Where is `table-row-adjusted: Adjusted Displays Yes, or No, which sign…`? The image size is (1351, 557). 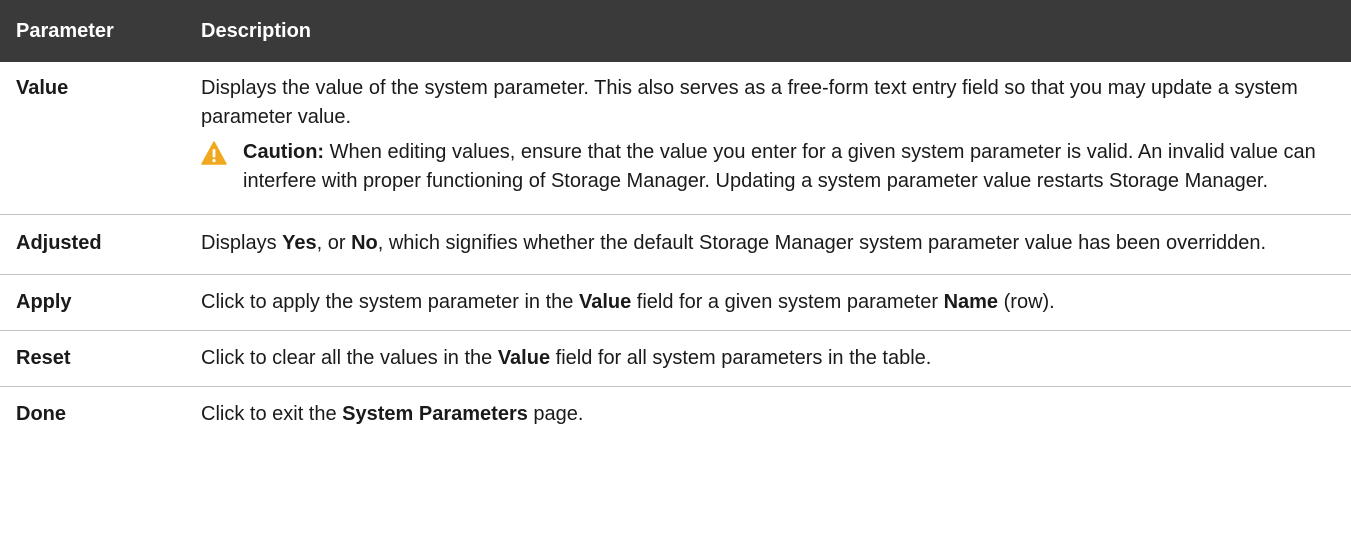
table-row-adjusted: Adjusted Displays Yes, or No, which sign… is located at coordinates (675, 244).